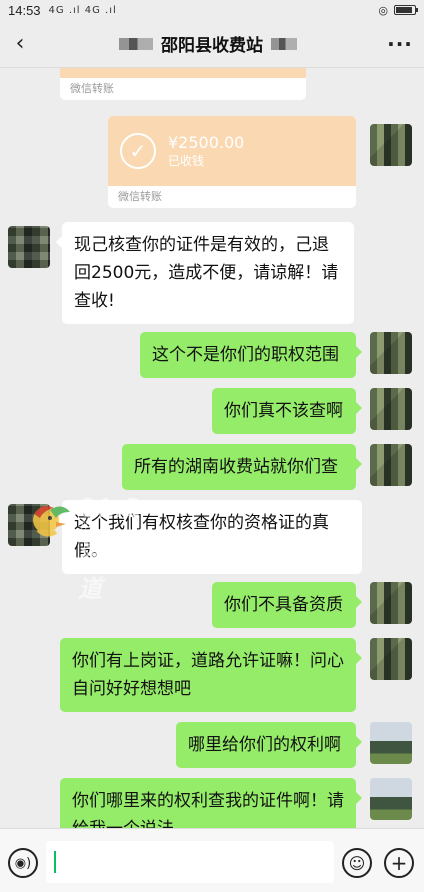 The image size is (424, 892). What do you see at coordinates (55, 862) in the screenshot?
I see `text-caret` at bounding box center [55, 862].